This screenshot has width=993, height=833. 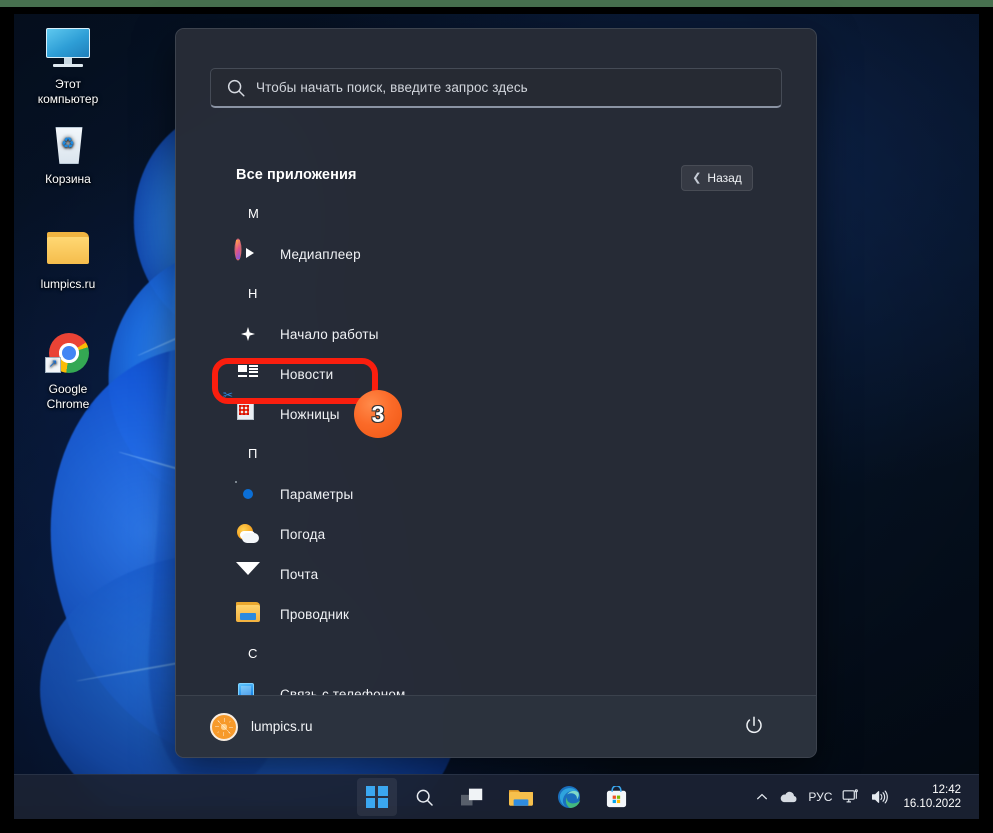 I want to click on list-item-phone-link: Связь с телефоном, so click(x=496, y=685).